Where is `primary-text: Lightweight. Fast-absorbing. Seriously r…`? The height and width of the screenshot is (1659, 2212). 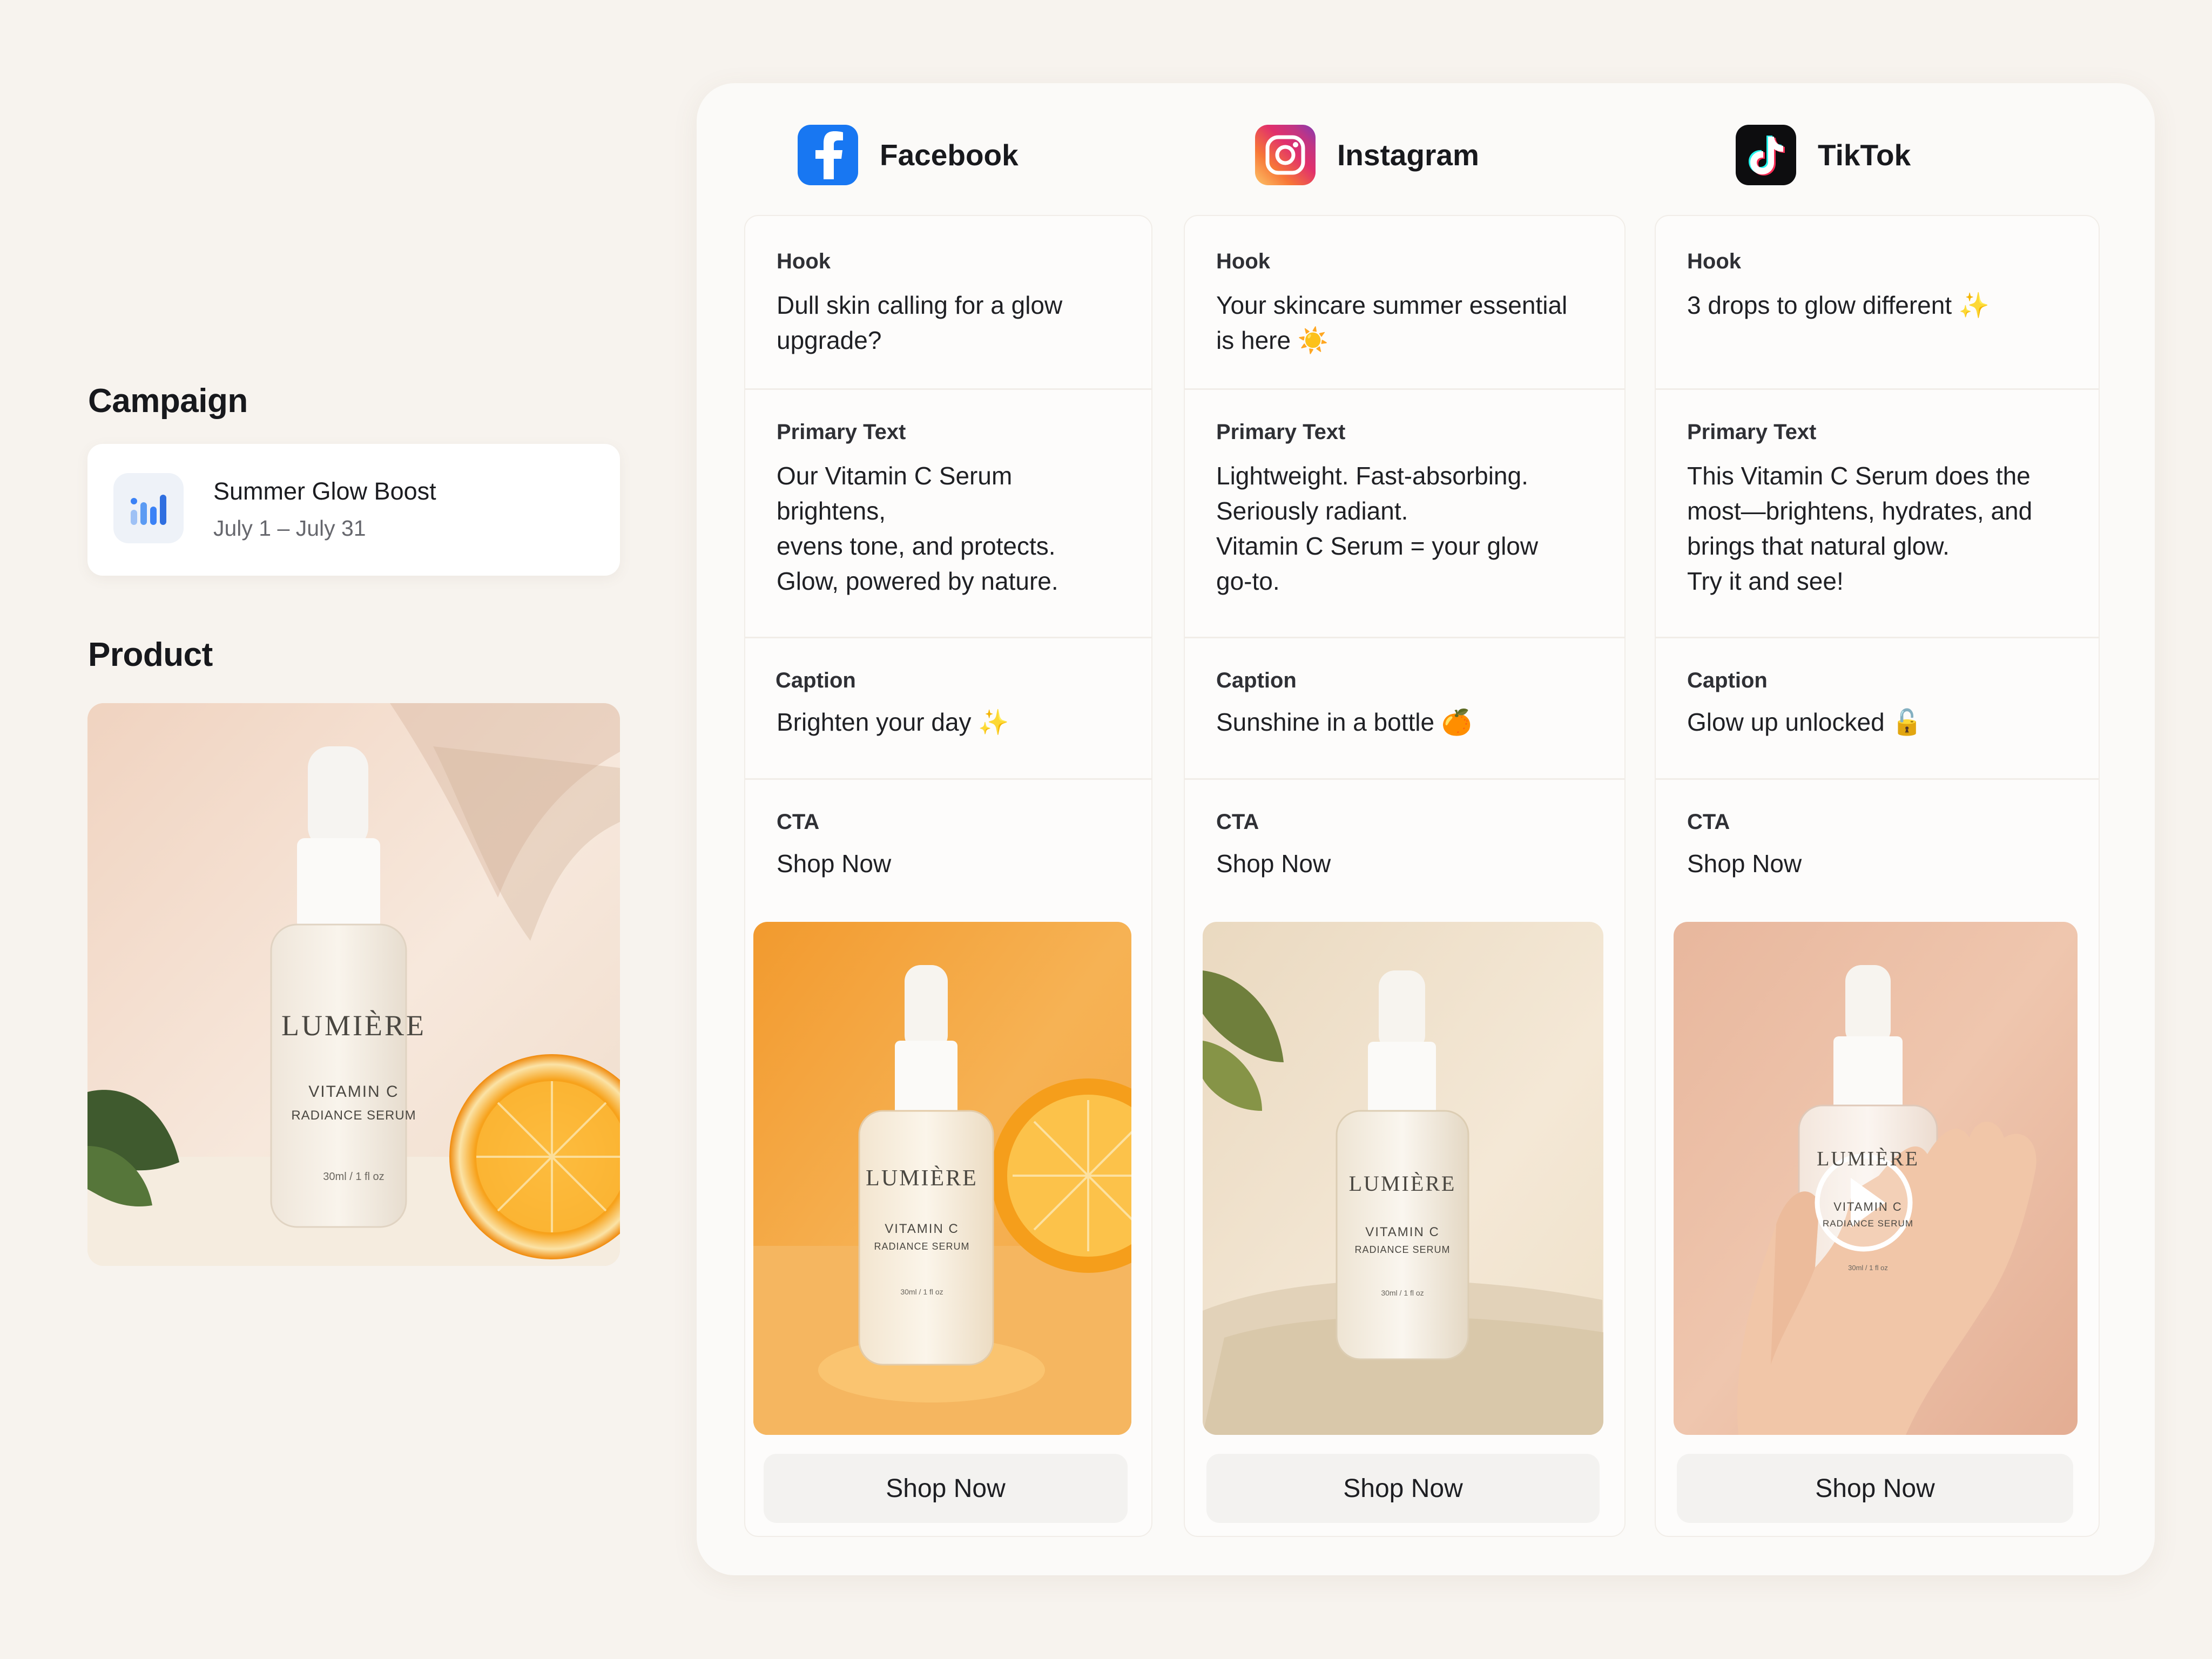
primary-text: Lightweight. Fast-absorbing. Seriously r… is located at coordinates (1377, 528).